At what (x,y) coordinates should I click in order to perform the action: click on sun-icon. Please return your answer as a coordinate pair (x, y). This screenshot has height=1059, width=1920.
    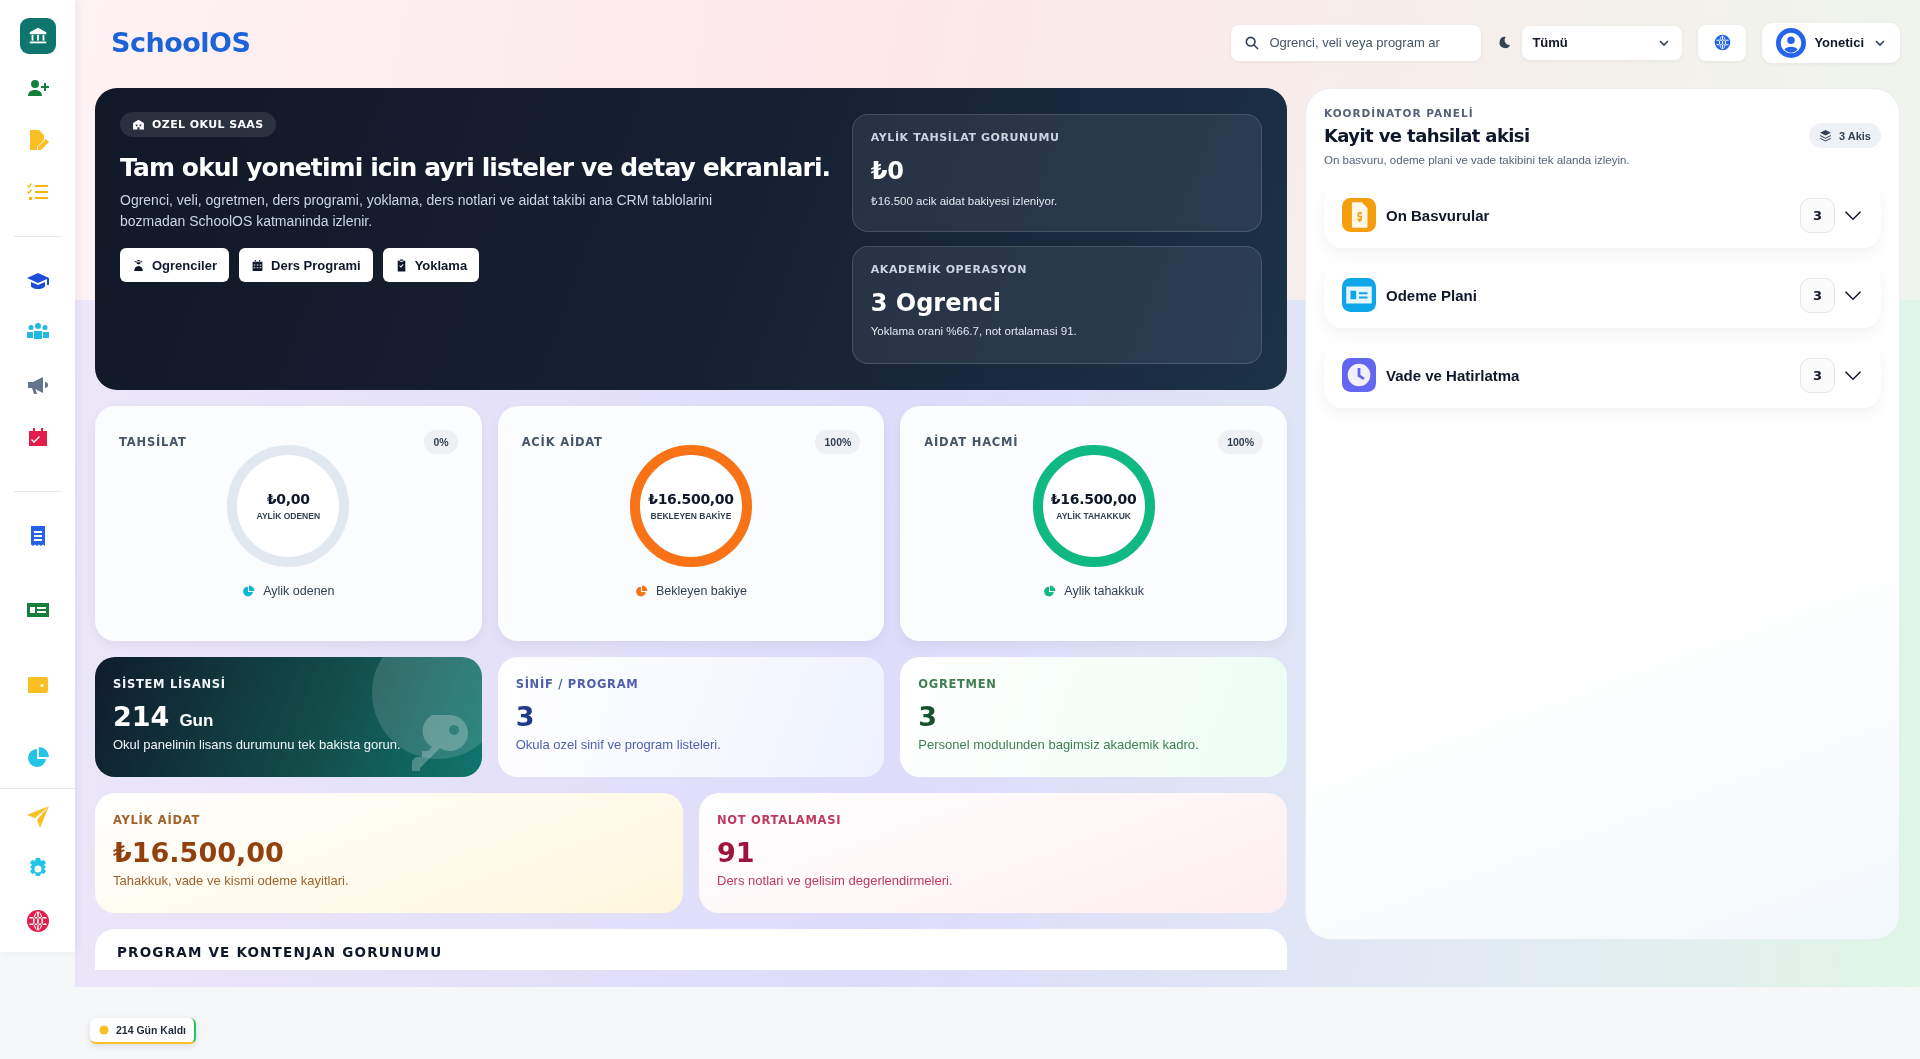
    Looking at the image, I should click on (104, 1030).